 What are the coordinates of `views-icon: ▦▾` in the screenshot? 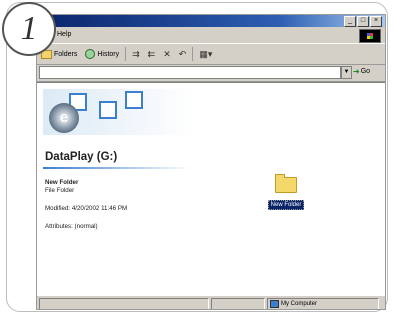 It's located at (206, 53).